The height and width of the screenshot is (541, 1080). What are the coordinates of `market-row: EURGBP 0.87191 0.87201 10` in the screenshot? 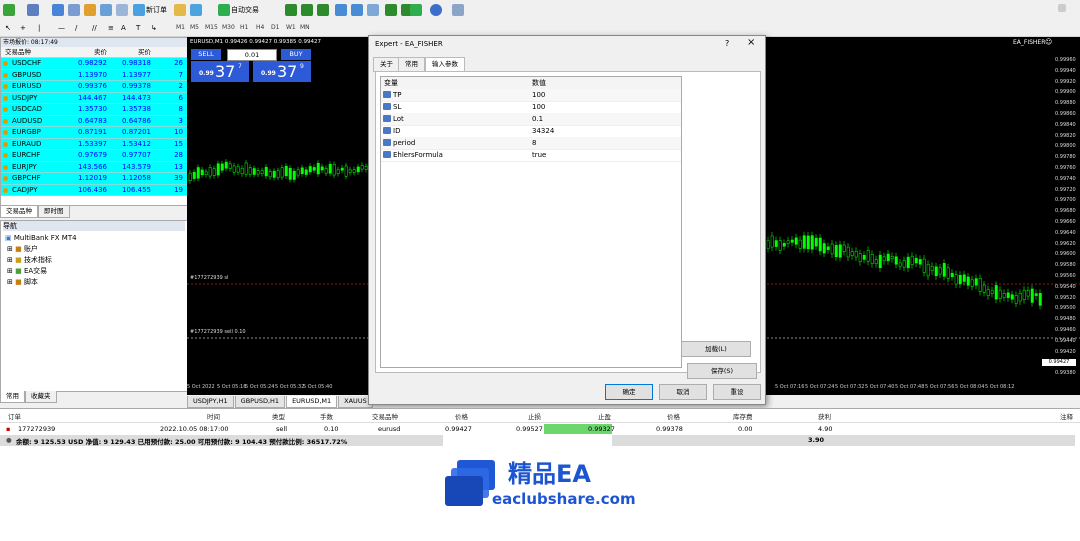 It's located at (94, 133).